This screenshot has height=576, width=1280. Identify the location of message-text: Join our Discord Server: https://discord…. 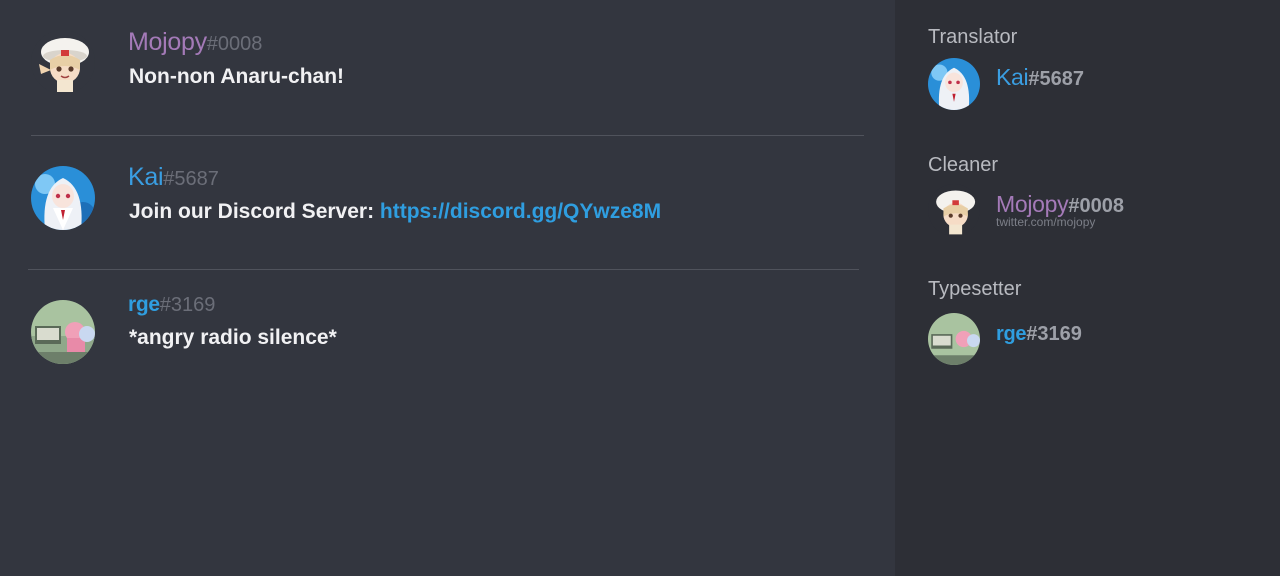
(395, 212).